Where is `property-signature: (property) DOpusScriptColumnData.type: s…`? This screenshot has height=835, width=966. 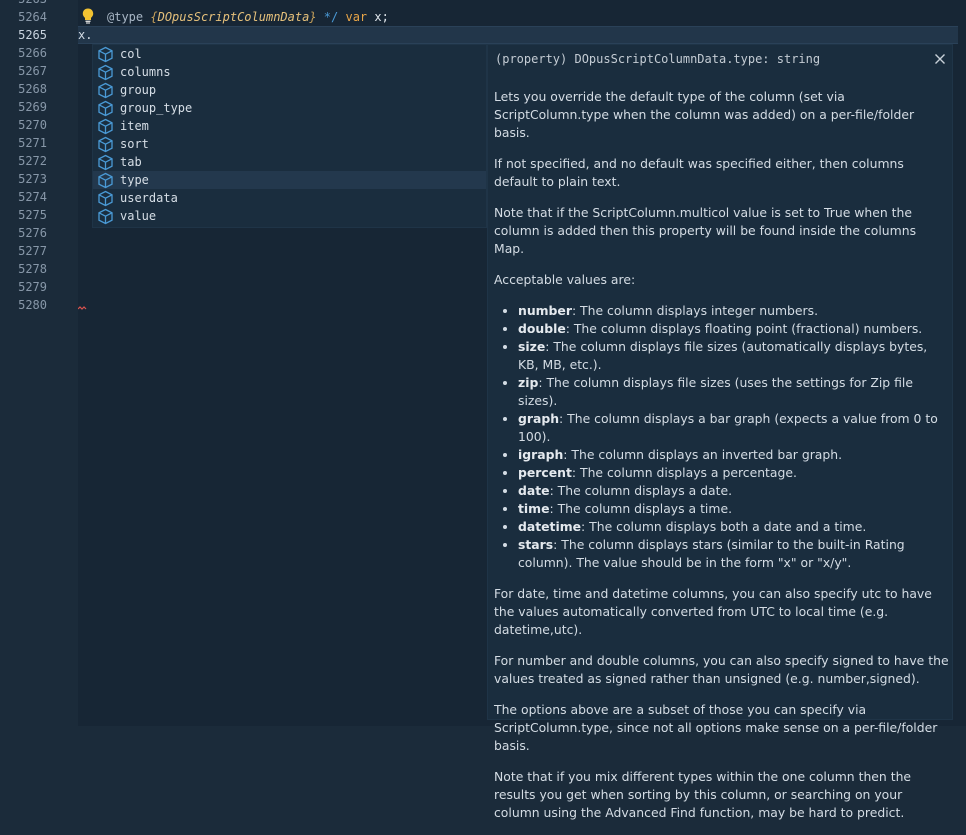
property-signature: (property) DOpusScriptColumnData.type: s… is located at coordinates (658, 59).